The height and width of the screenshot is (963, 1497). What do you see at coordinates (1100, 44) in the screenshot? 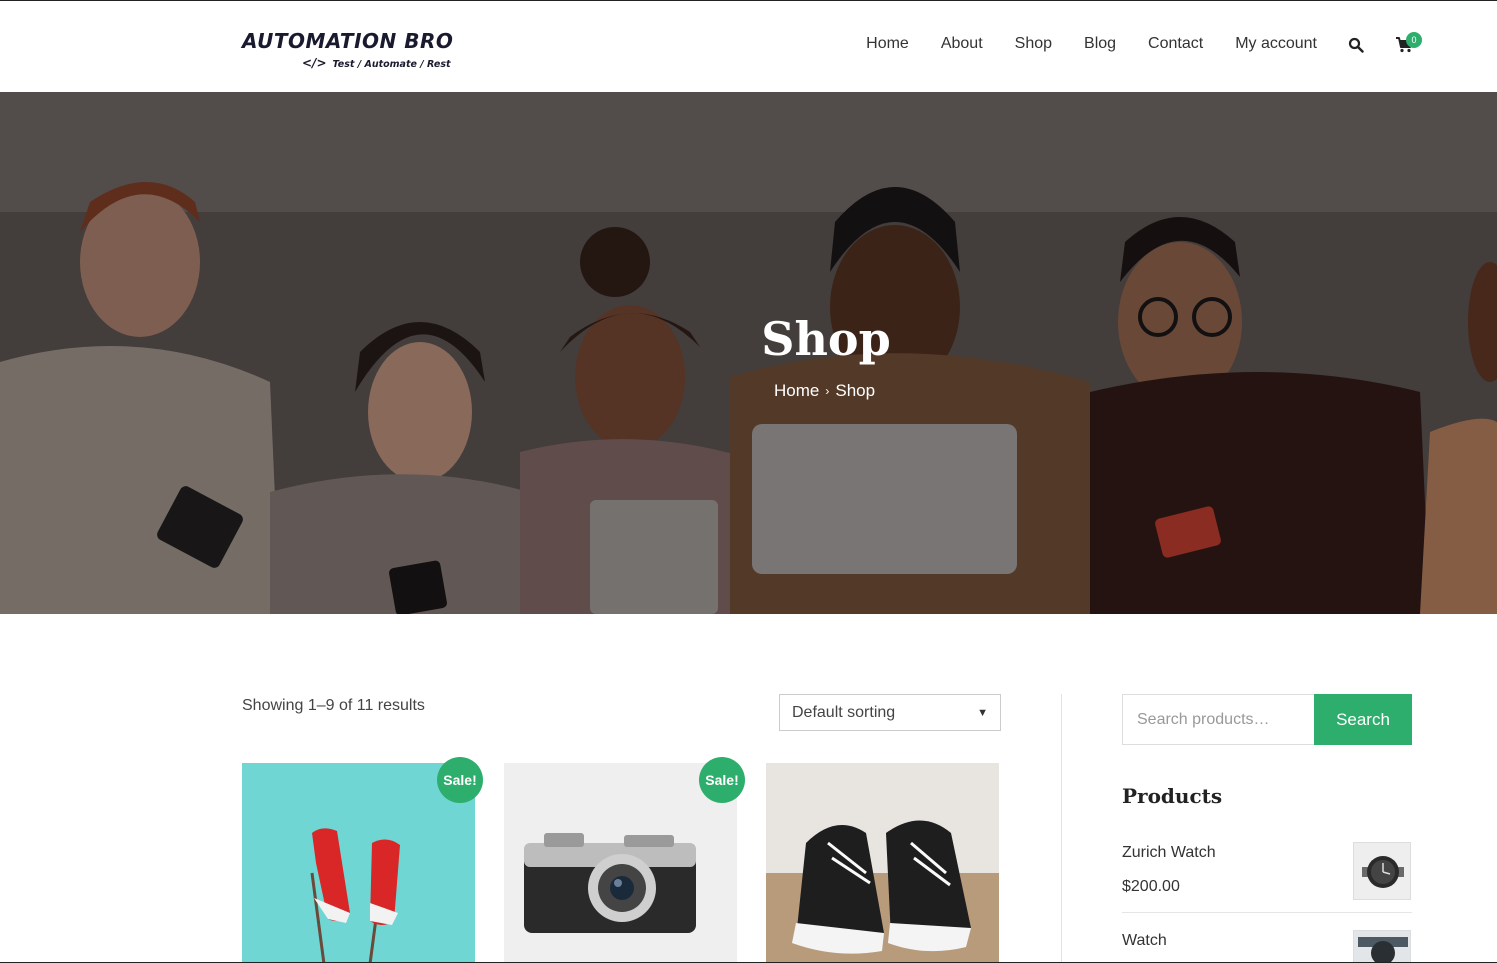
I see `nav-blog: Blog` at bounding box center [1100, 44].